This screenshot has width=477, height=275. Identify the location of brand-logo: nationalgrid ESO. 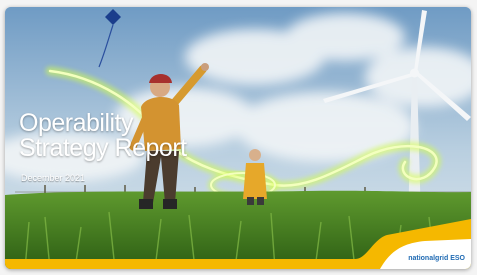
(436, 258).